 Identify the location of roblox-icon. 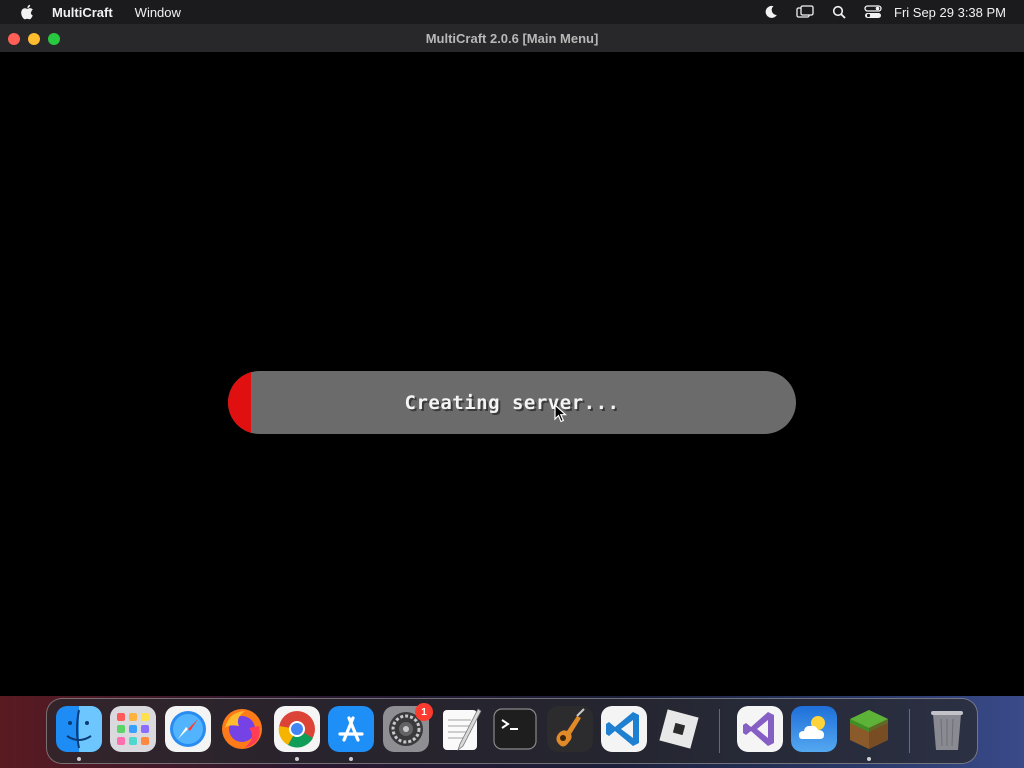
(679, 729).